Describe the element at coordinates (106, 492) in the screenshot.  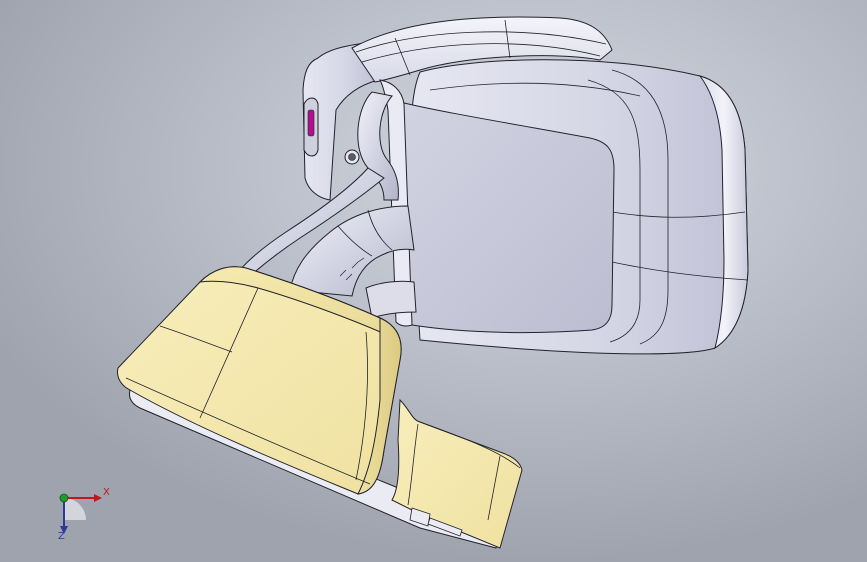
I see `x-axis-label: X` at that location.